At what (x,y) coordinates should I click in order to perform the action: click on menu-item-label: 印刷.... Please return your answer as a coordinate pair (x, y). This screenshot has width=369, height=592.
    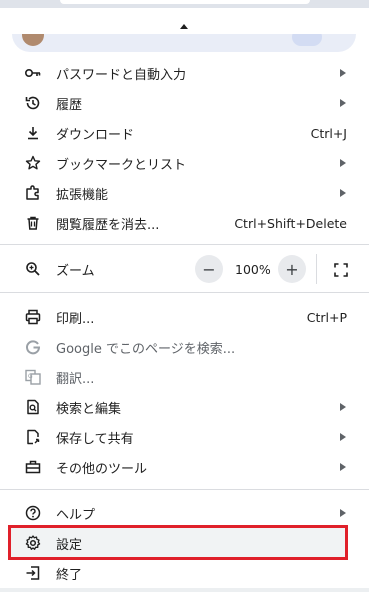
    Looking at the image, I should click on (75, 319).